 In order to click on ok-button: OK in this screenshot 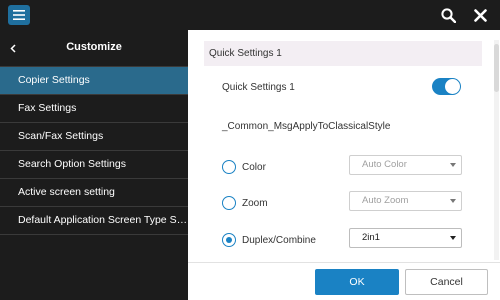, I will do `click(357, 282)`.